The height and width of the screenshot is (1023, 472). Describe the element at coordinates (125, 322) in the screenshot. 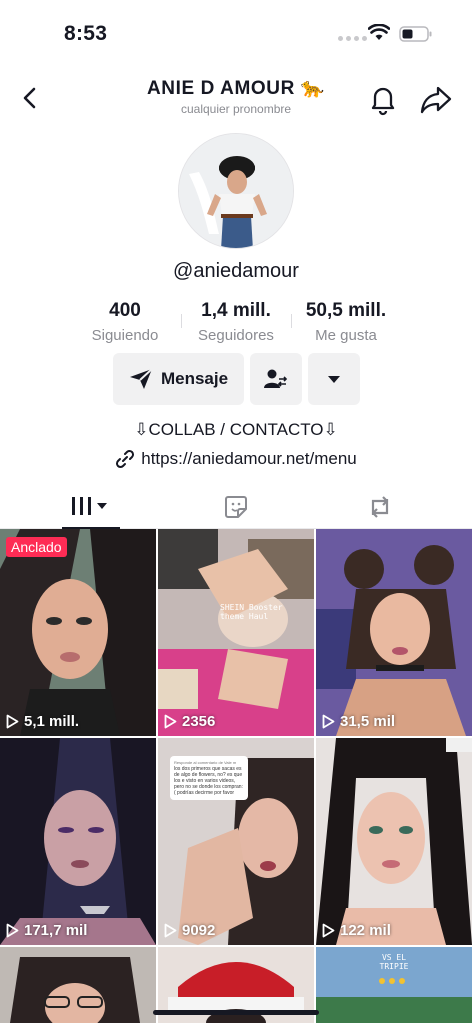

I see `following-stat: 400 Siguiendo` at that location.